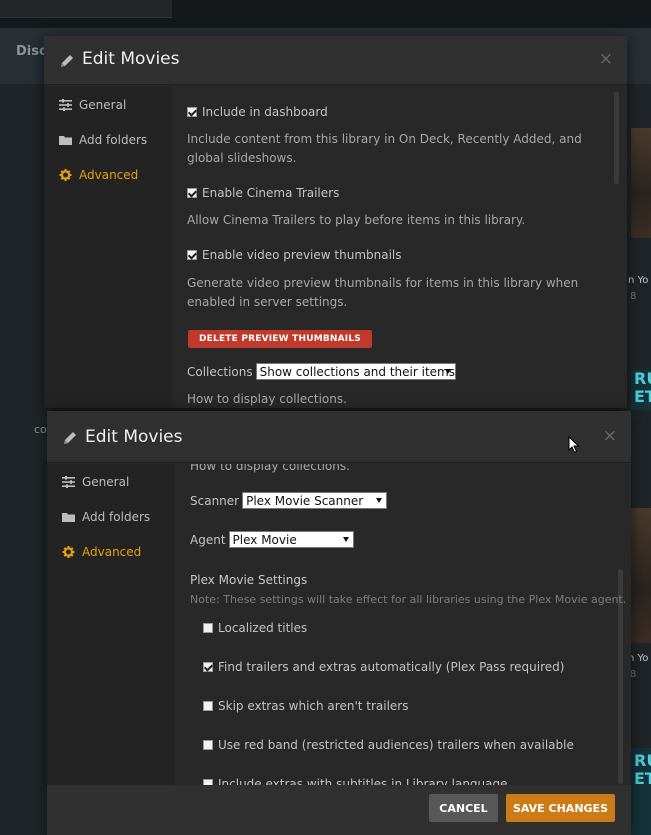 This screenshot has height=835, width=651. I want to click on option-label: Localized titles, so click(263, 628).